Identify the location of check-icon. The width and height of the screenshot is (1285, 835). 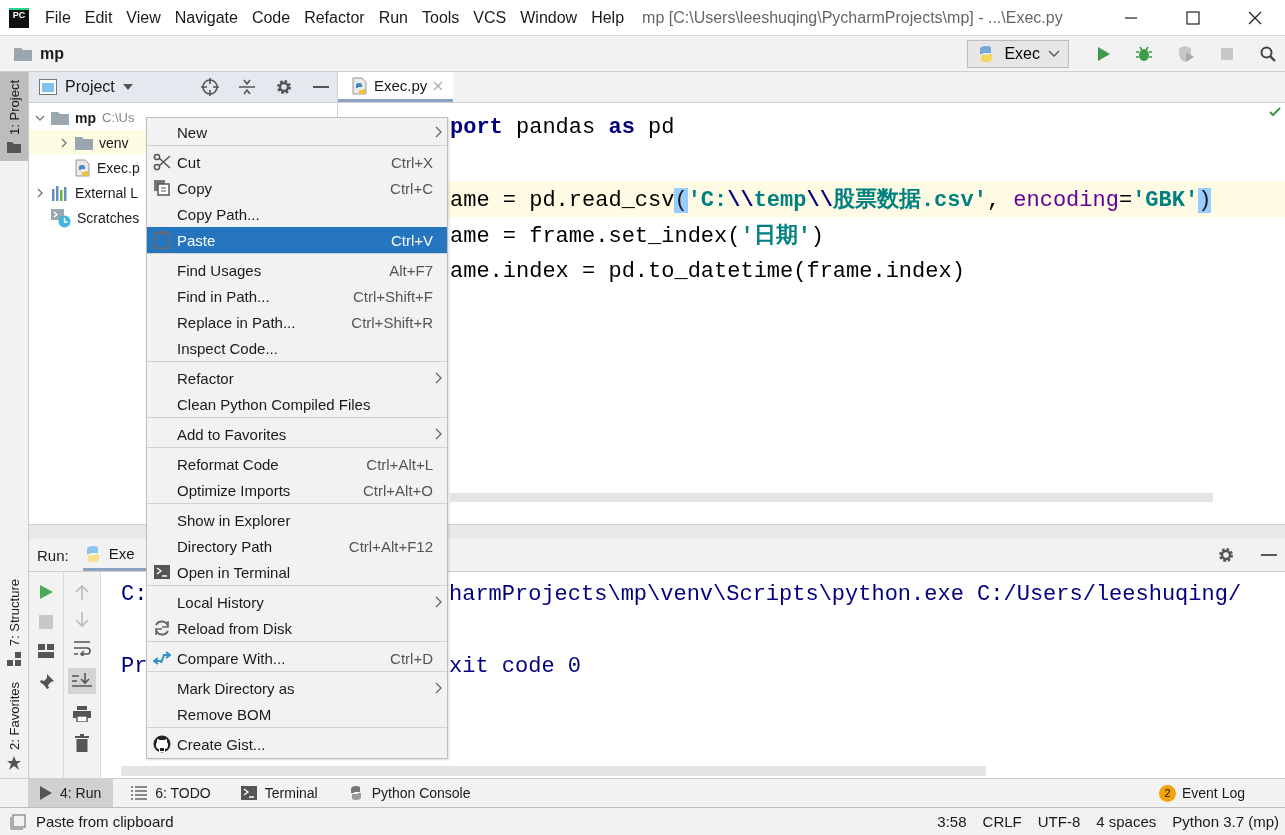
(1275, 112).